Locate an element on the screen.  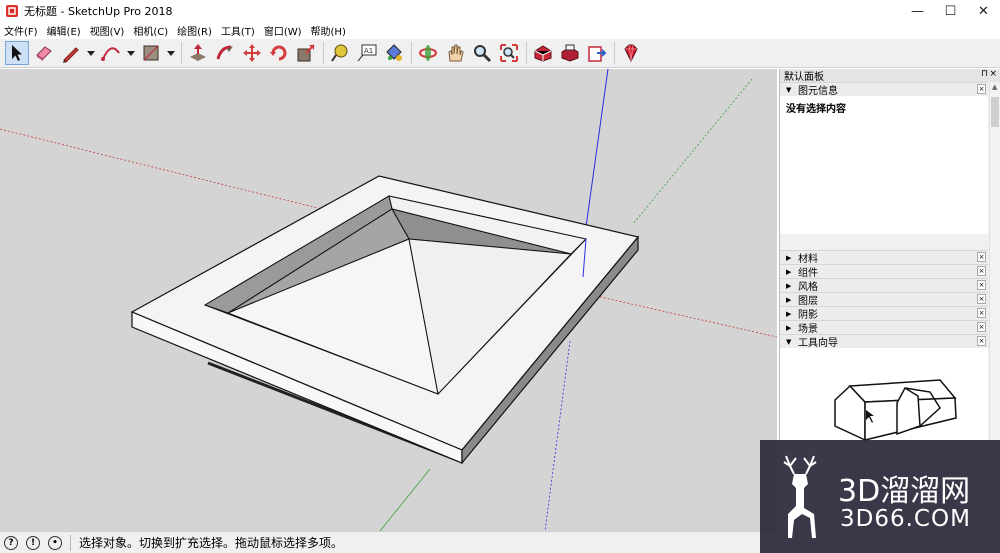
zoom-button is located at coordinates (482, 53).